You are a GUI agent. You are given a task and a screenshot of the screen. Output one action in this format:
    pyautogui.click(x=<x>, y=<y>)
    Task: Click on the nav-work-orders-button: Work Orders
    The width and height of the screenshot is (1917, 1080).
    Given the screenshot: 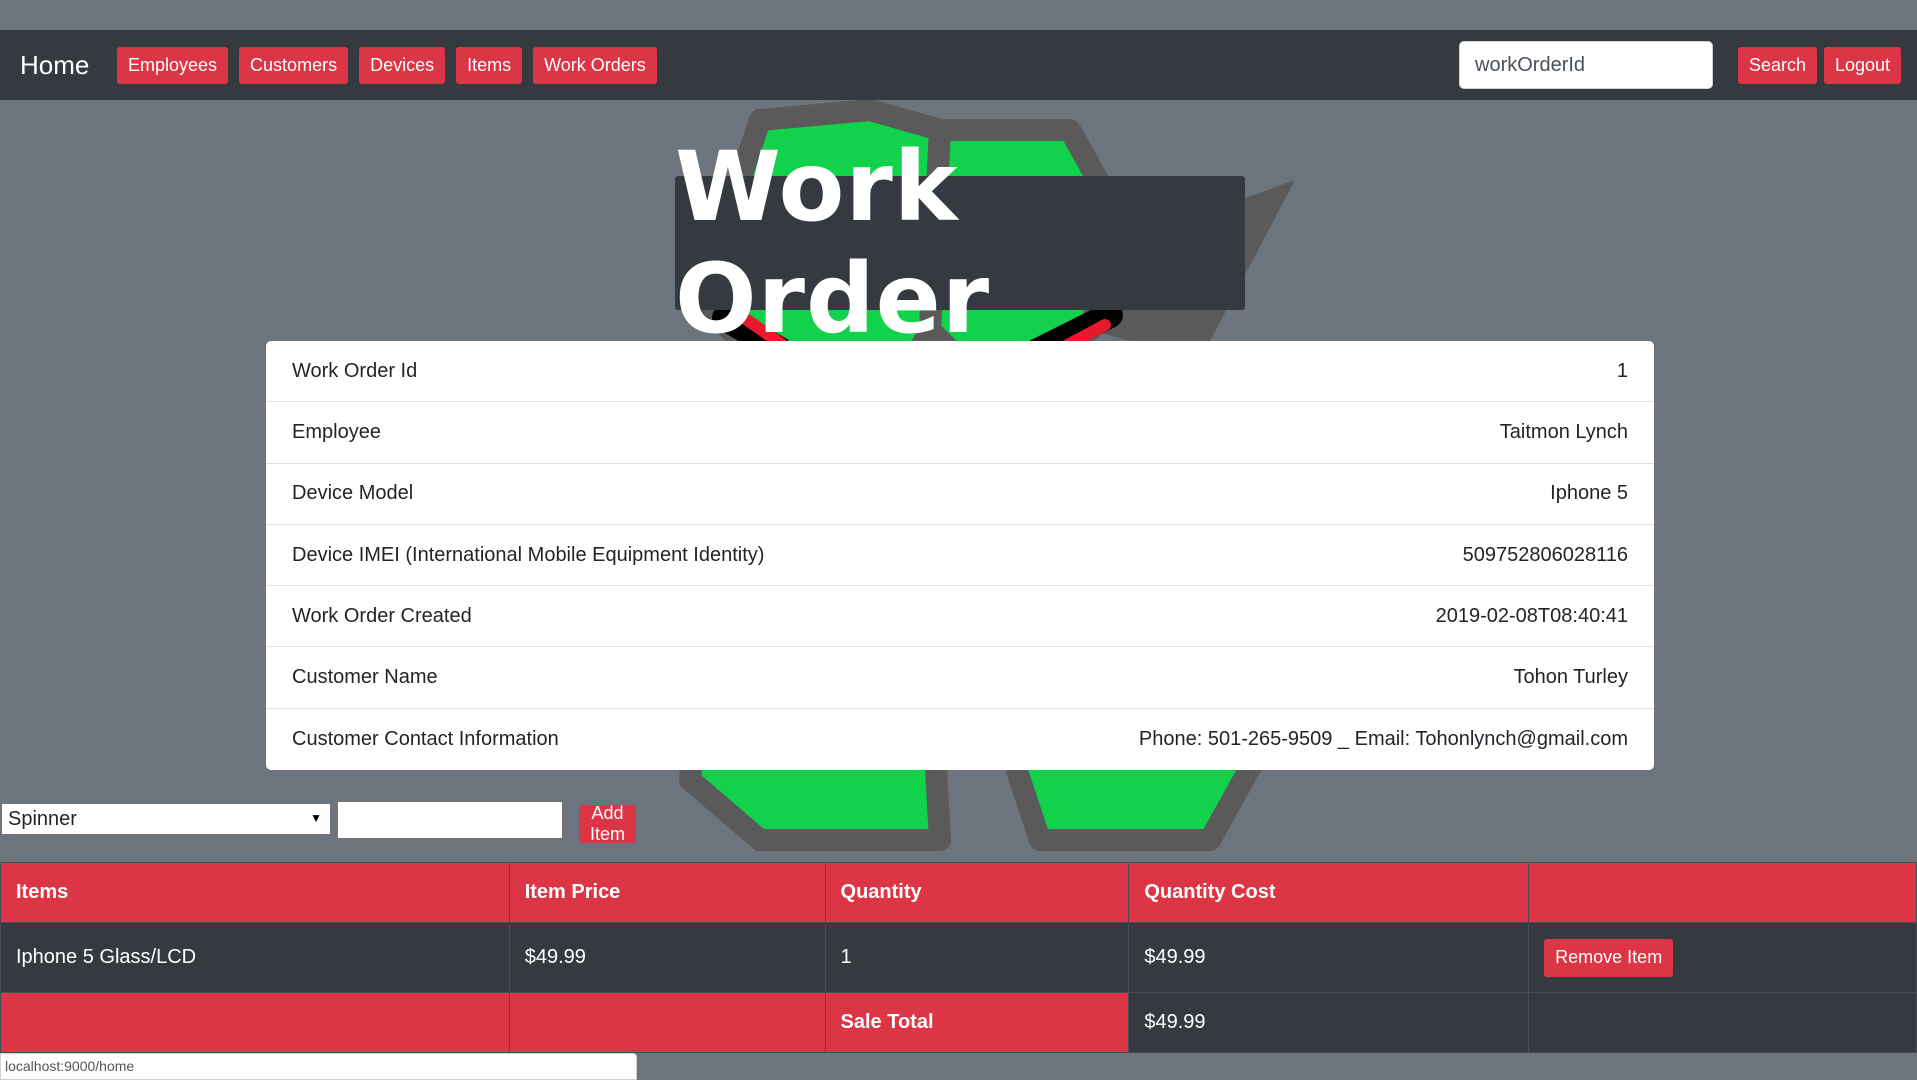 What is the action you would take?
    pyautogui.click(x=595, y=65)
    